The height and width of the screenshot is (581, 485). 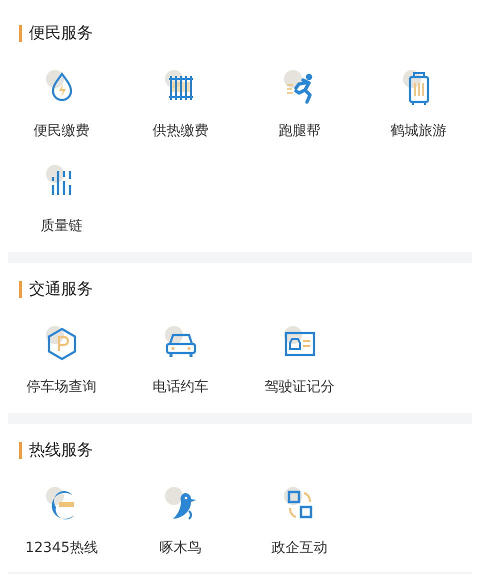 I want to click on service-link: 停车场查询, so click(x=61, y=360).